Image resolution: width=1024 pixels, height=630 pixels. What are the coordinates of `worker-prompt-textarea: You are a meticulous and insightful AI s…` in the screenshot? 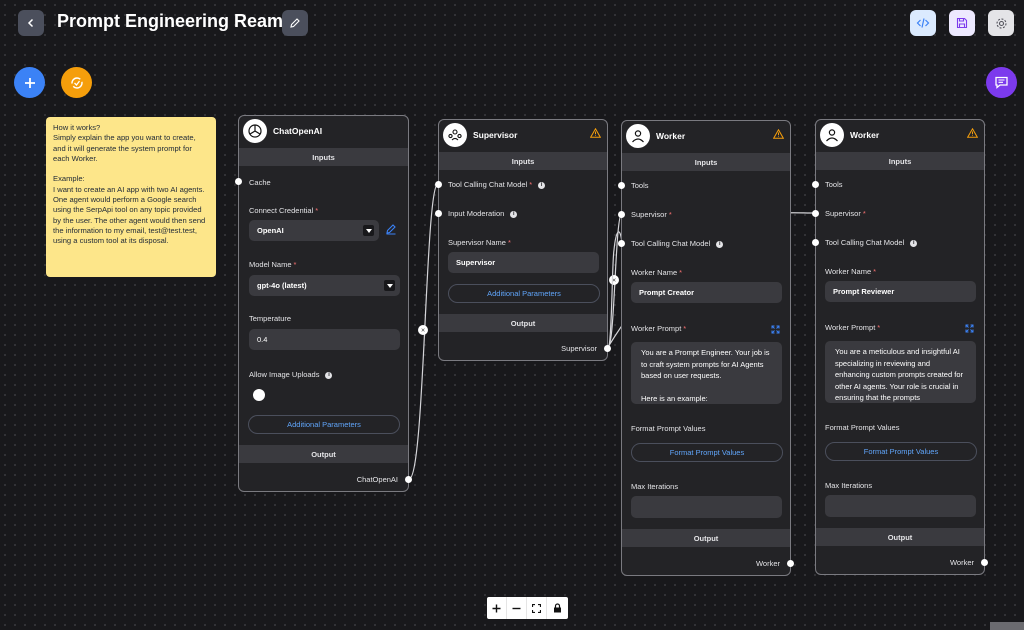 It's located at (900, 372).